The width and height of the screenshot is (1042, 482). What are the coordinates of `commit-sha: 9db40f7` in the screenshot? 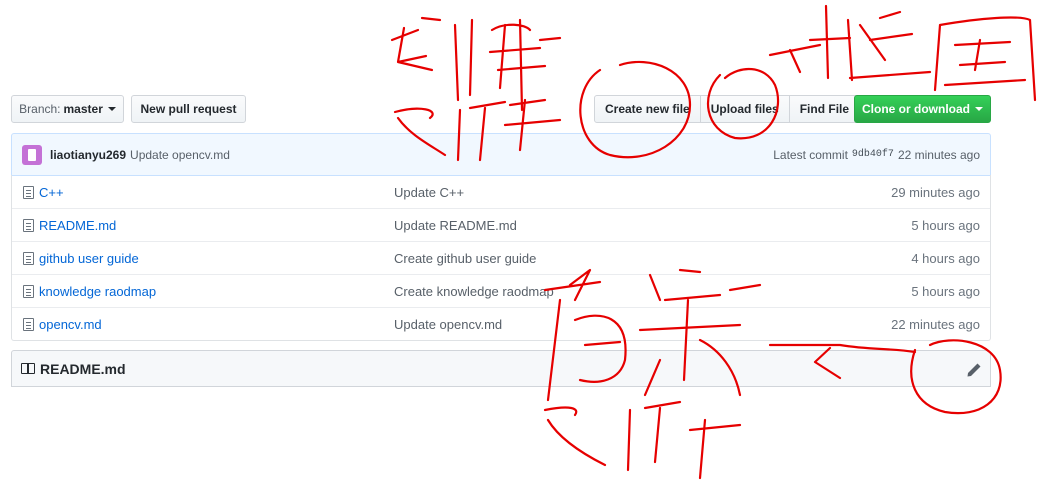 It's located at (873, 154).